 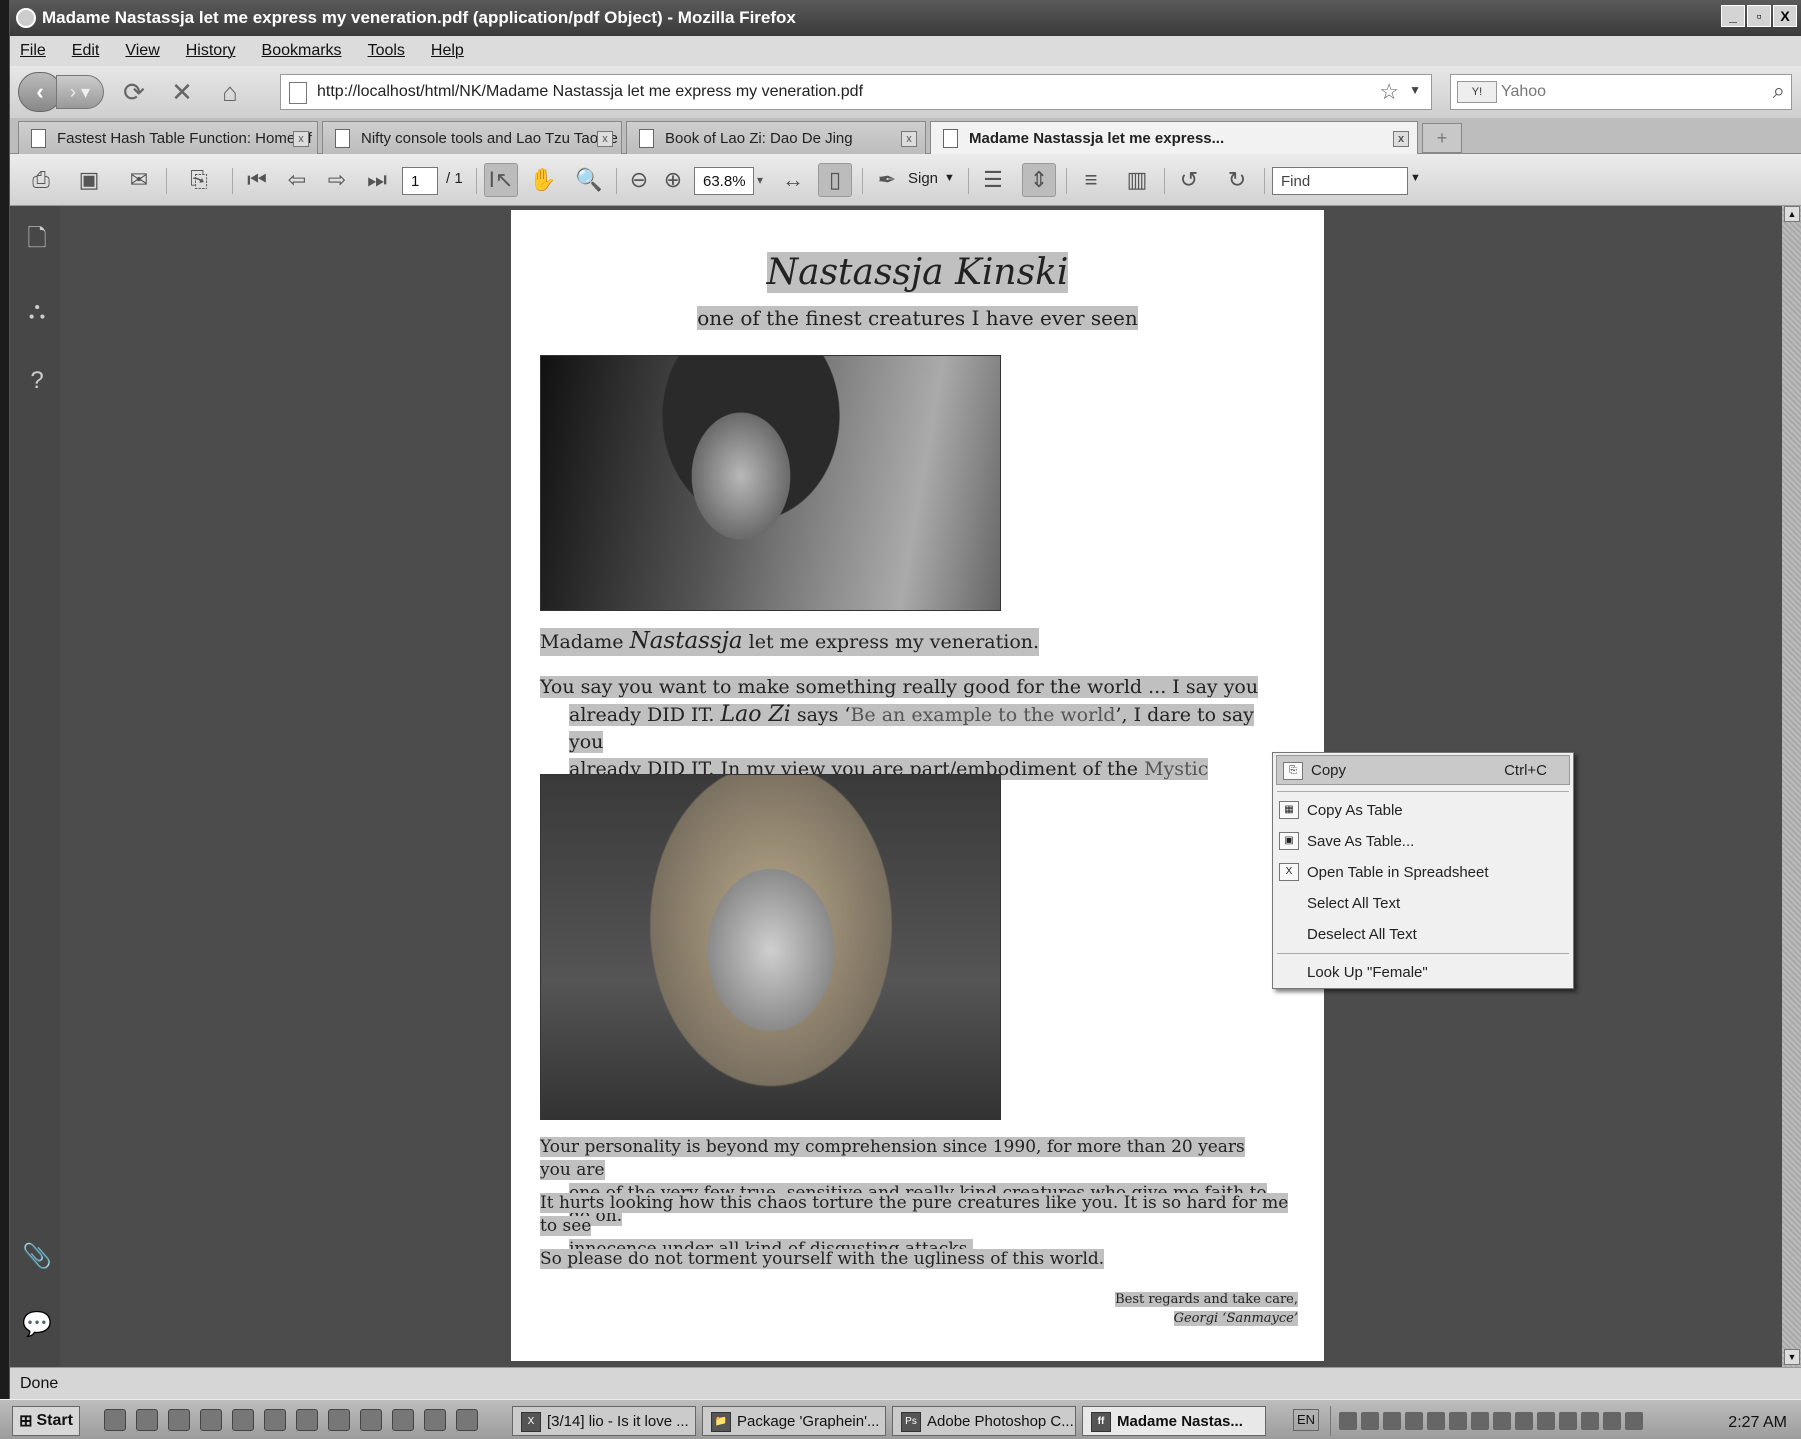 I want to click on sign-button: Sign, so click(x=923, y=178).